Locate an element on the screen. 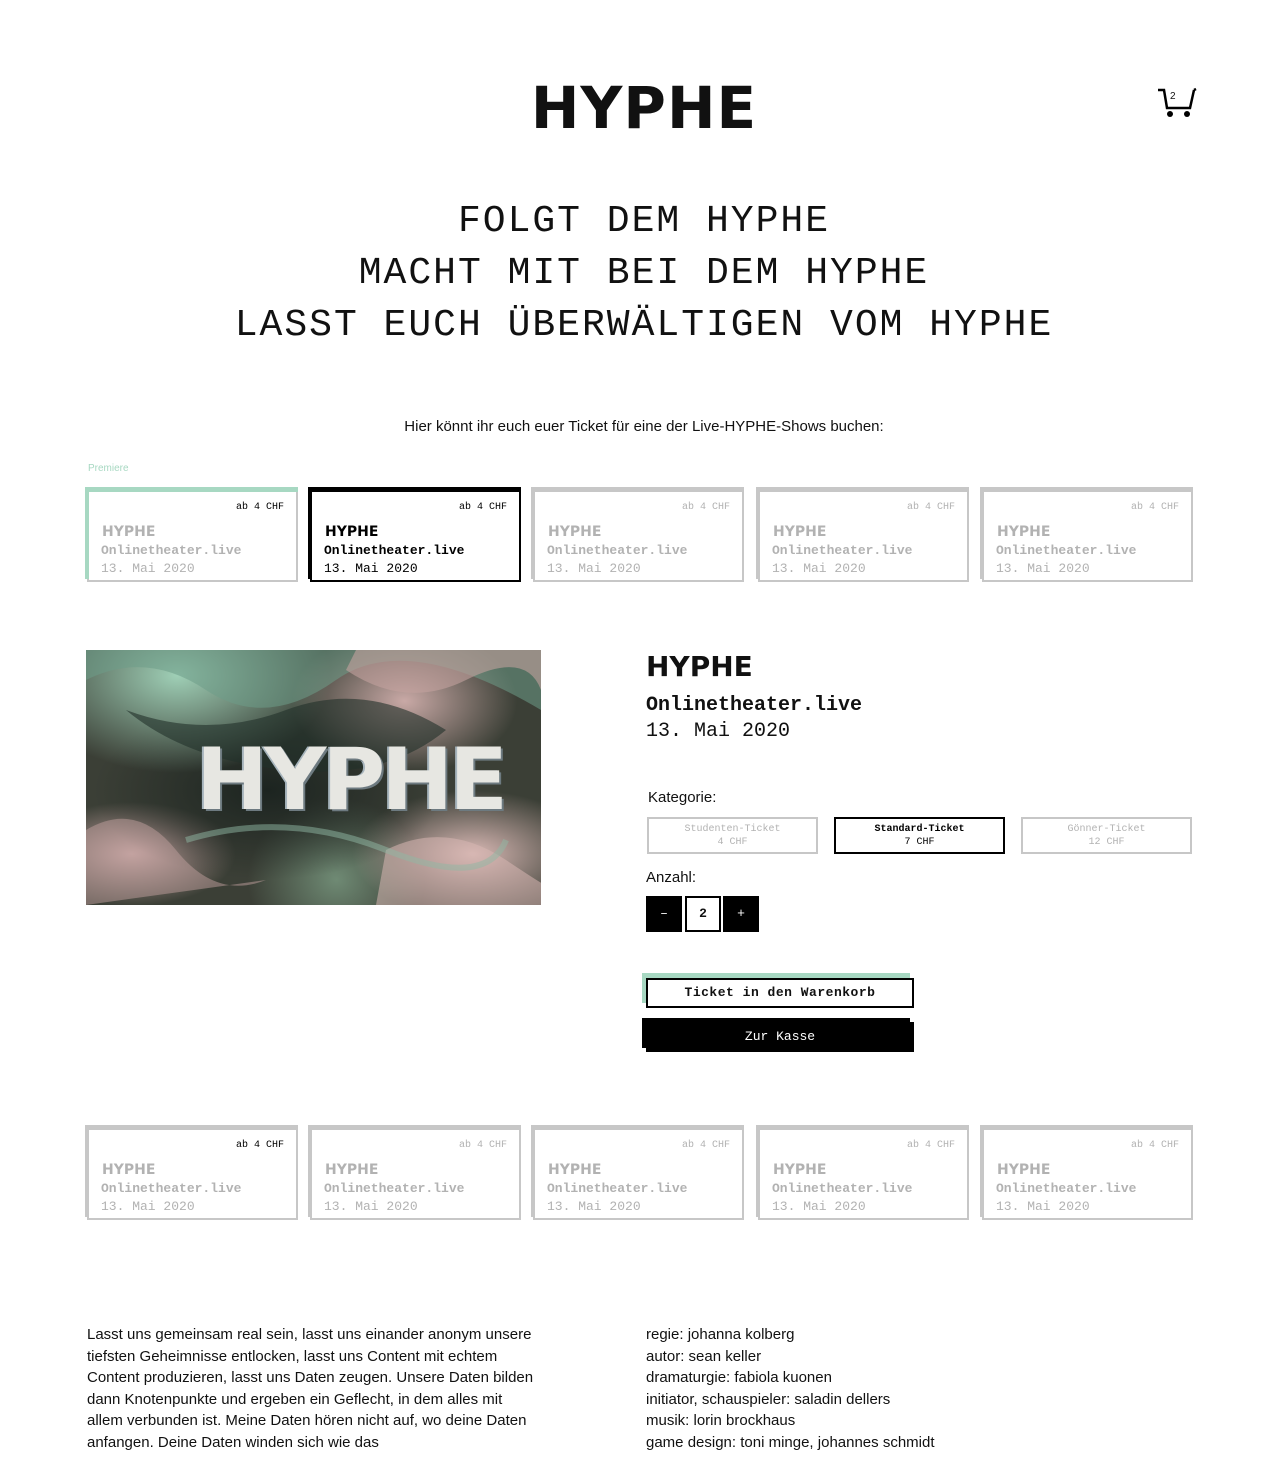 This screenshot has width=1288, height=1459. quantity-decrement-button: – is located at coordinates (664, 914).